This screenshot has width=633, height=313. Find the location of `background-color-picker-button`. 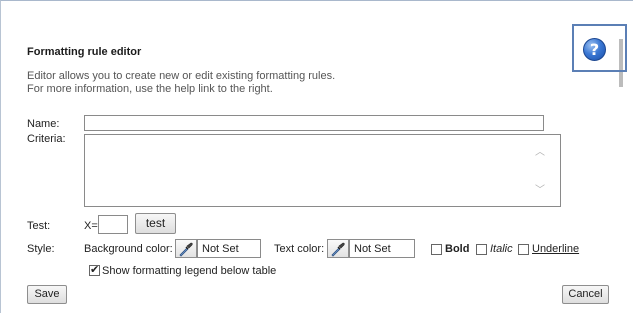

background-color-picker-button is located at coordinates (186, 248).